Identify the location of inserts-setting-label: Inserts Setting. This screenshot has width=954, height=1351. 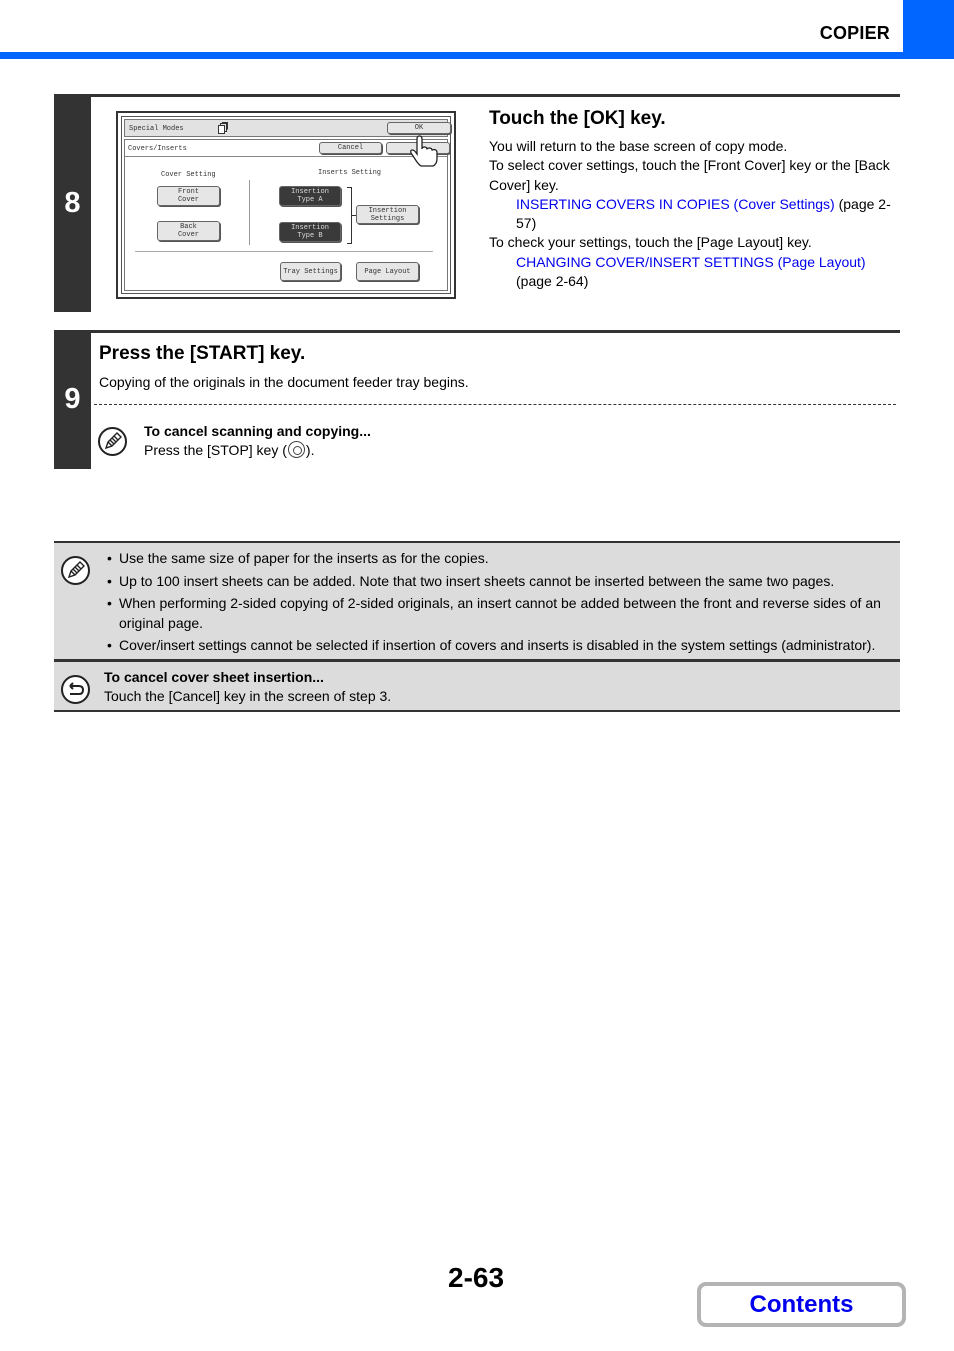
(350, 173).